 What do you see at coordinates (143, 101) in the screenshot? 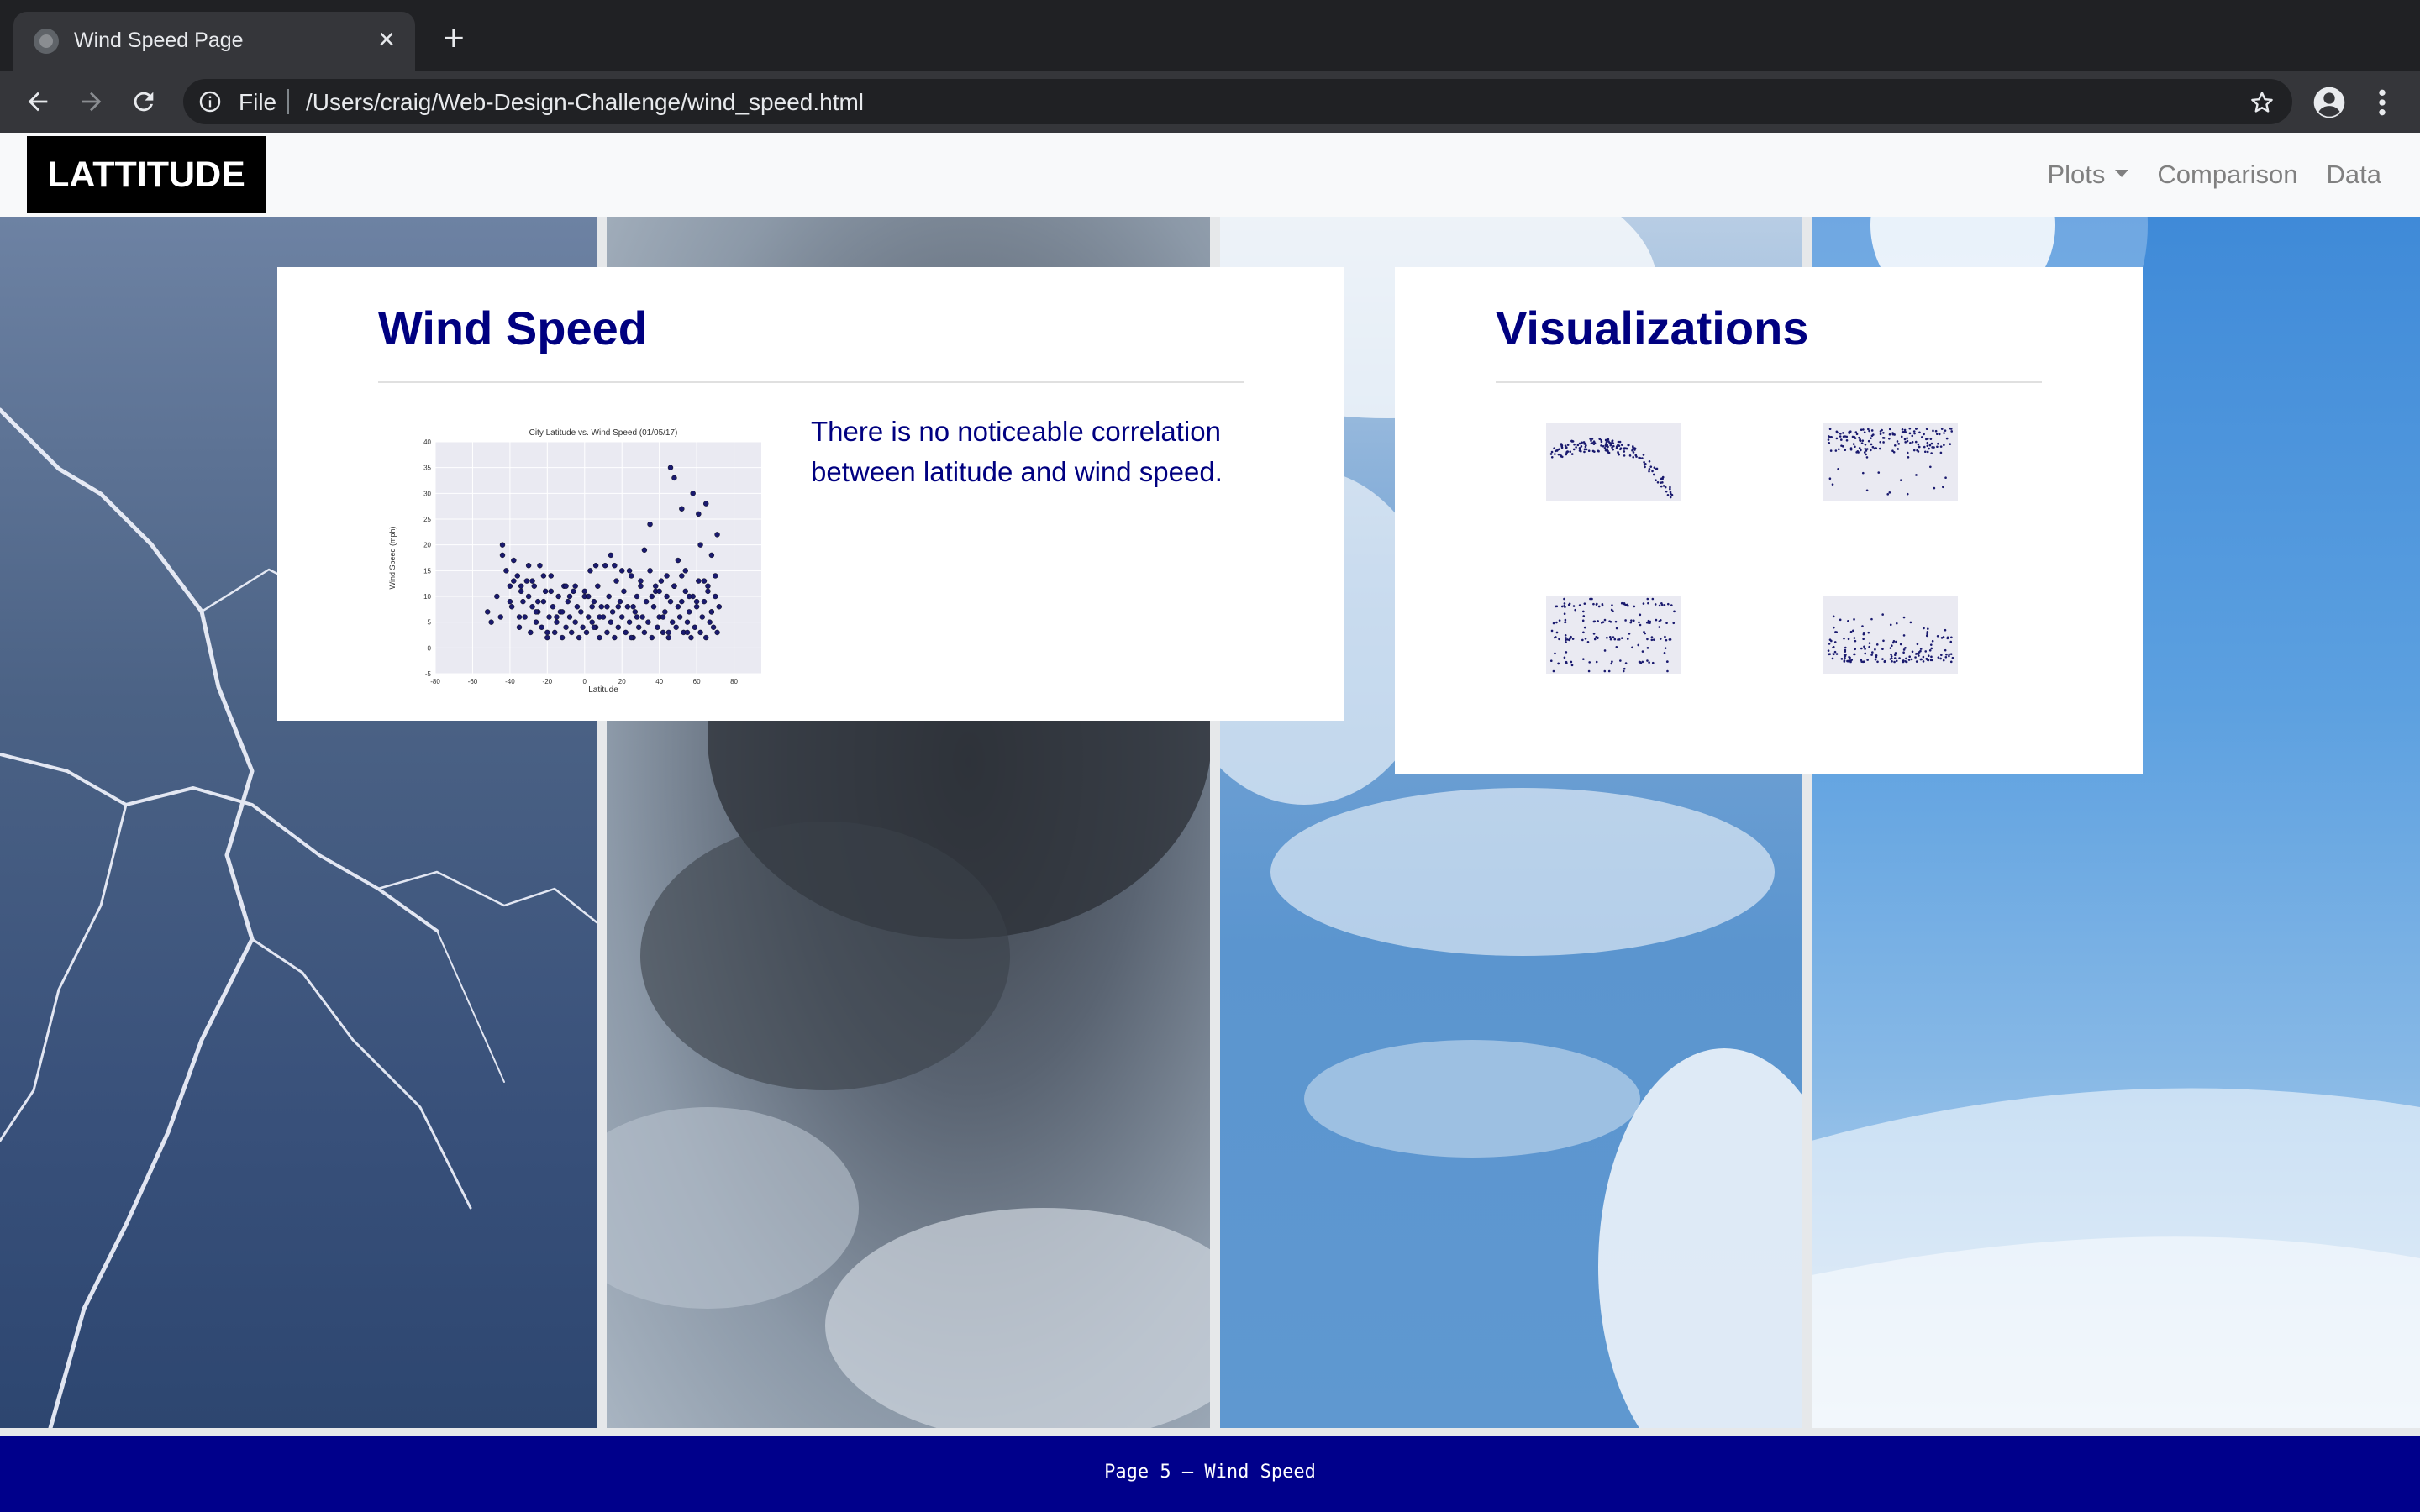
I see `reload-button` at bounding box center [143, 101].